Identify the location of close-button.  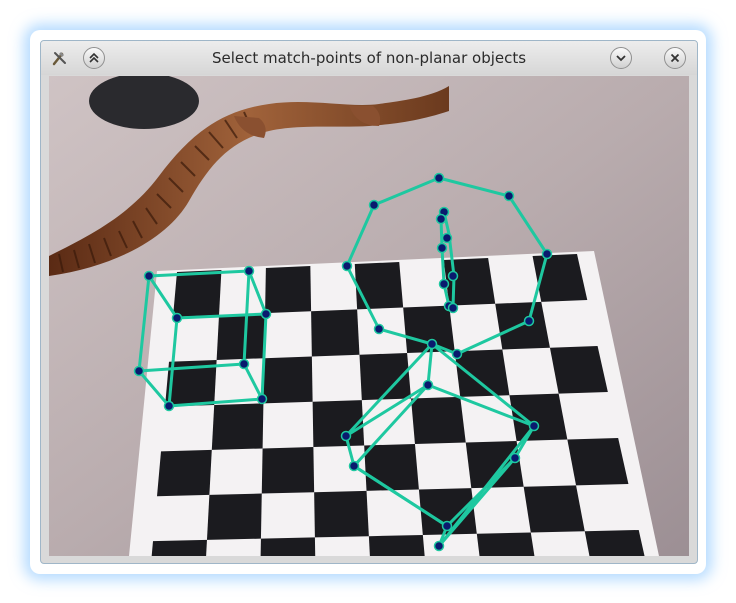
(675, 58).